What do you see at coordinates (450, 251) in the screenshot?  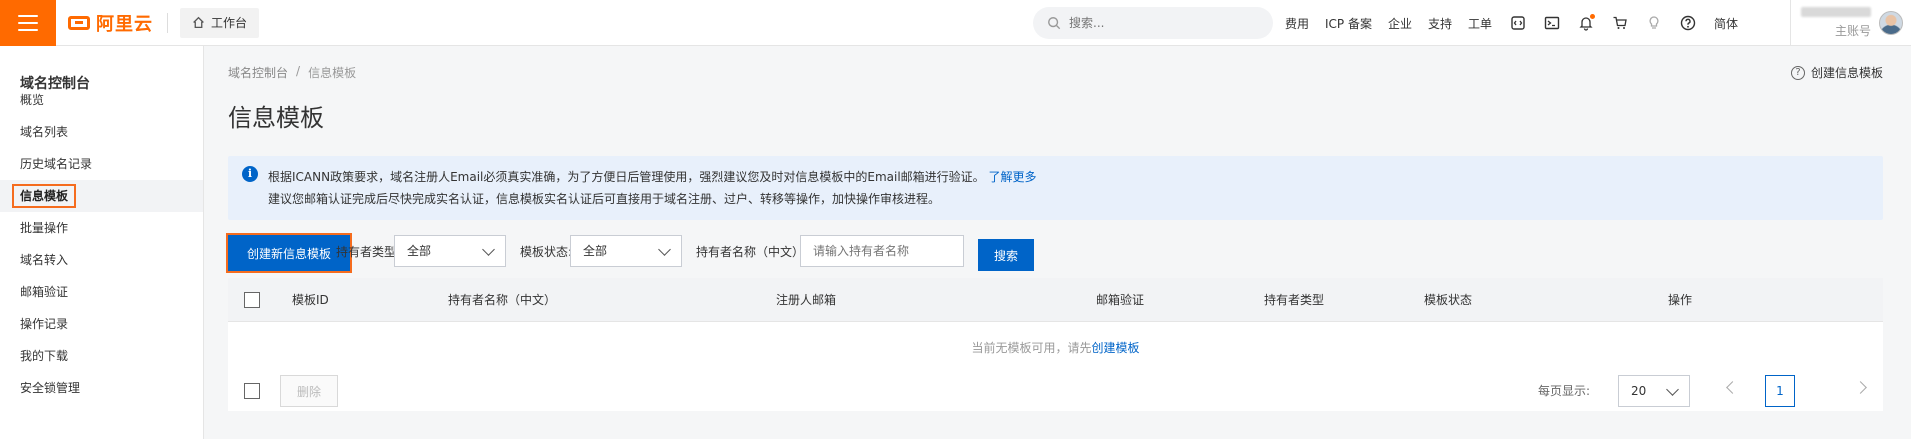 I see `holder-type-select: 全部` at bounding box center [450, 251].